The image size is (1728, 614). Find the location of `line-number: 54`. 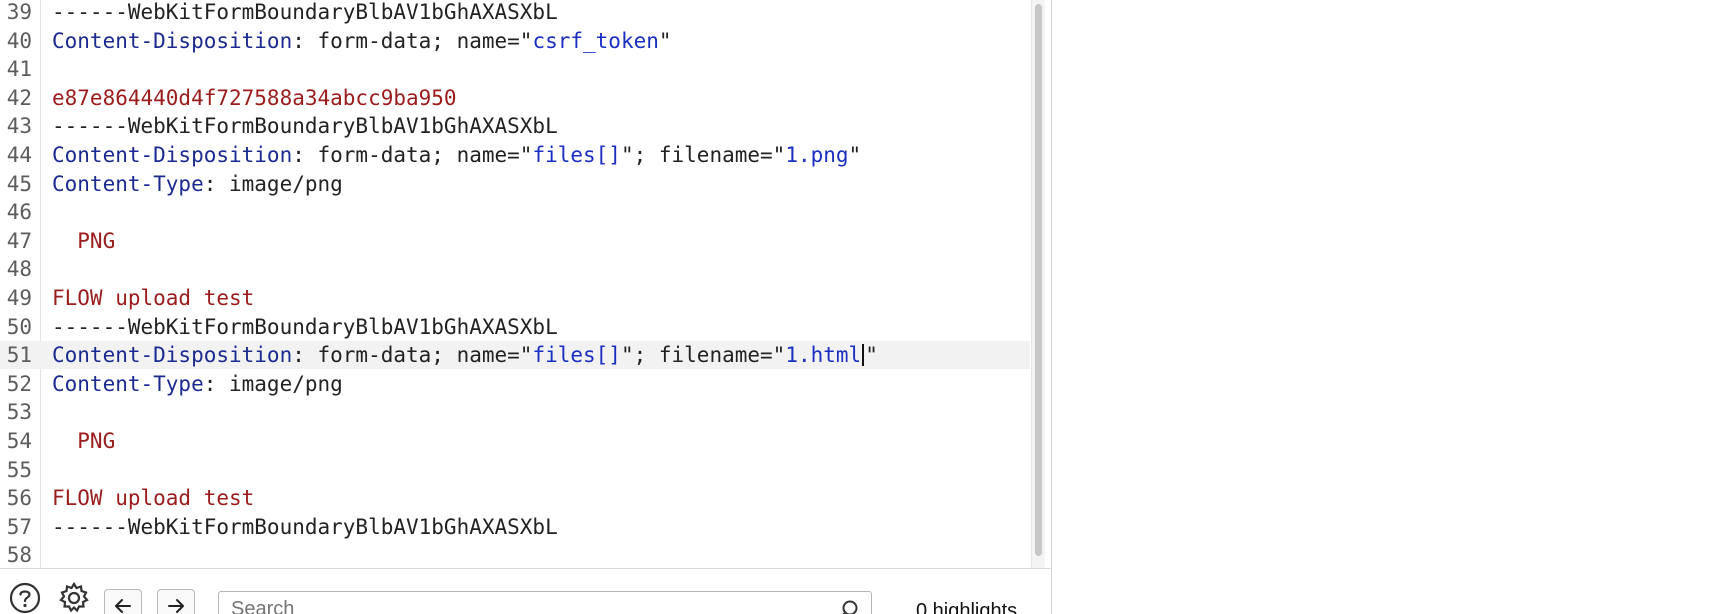

line-number: 54 is located at coordinates (19, 441).